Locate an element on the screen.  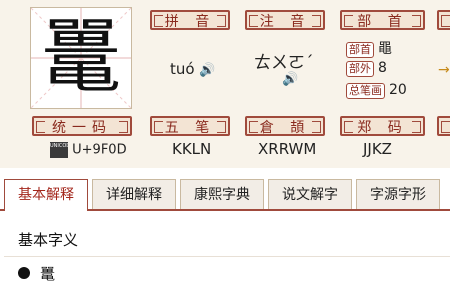
section-title: 基本字义 is located at coordinates (48, 240).